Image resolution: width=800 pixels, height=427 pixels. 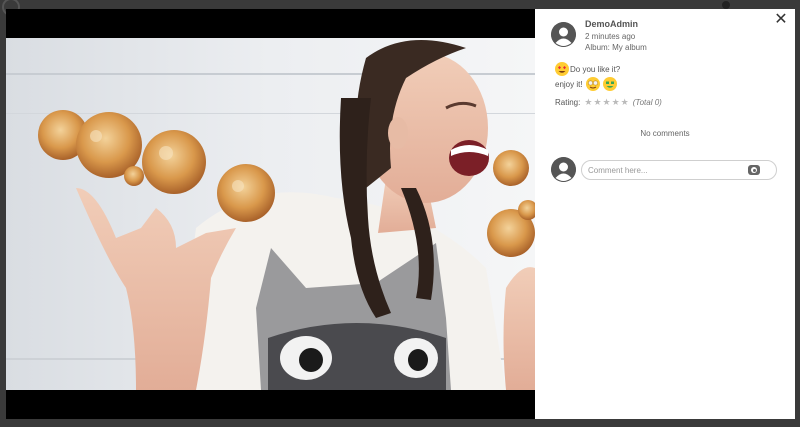 I want to click on author-name: DemoAdmin, so click(x=611, y=24).